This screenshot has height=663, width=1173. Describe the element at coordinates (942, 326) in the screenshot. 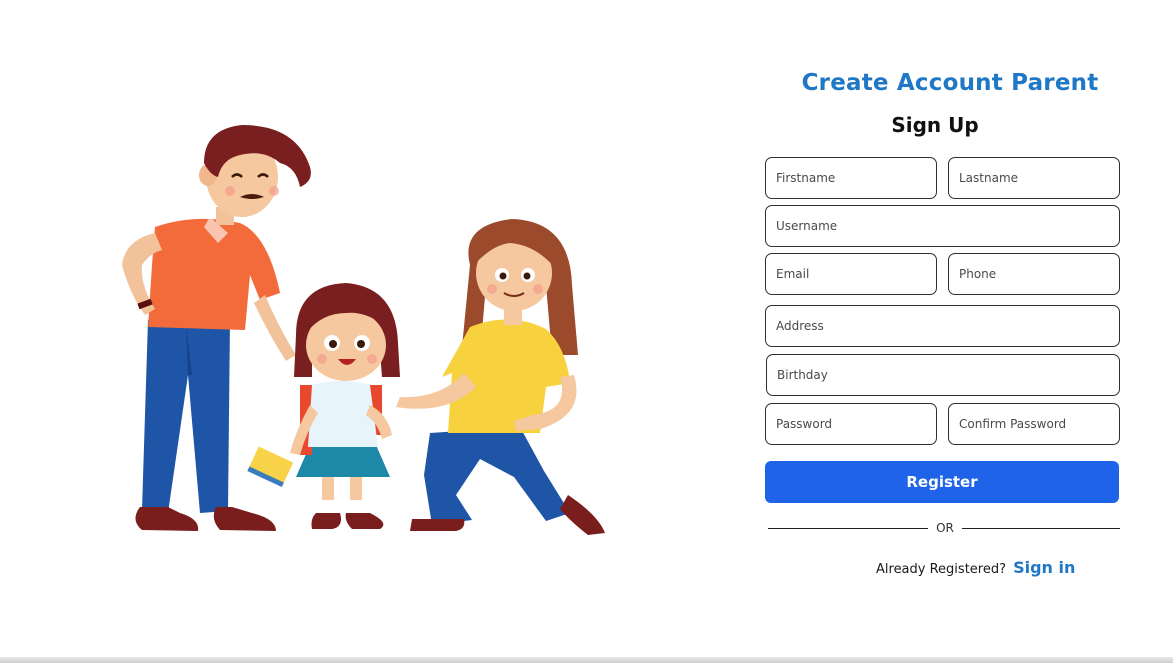

I see `address-input` at that location.